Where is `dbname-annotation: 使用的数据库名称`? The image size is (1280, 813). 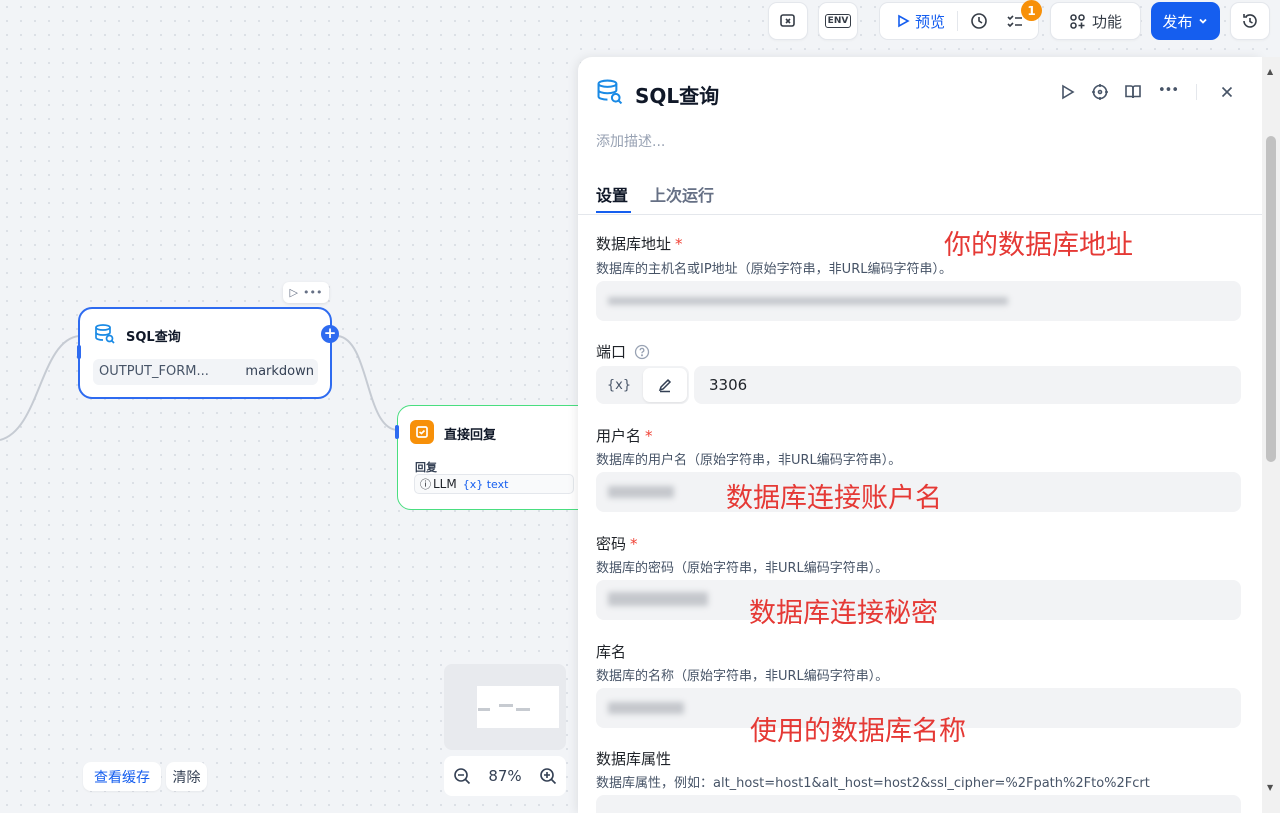
dbname-annotation: 使用的数据库名称 is located at coordinates (858, 731).